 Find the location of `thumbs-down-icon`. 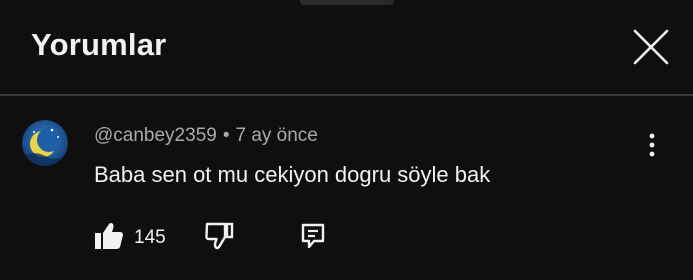

thumbs-down-icon is located at coordinates (219, 236).